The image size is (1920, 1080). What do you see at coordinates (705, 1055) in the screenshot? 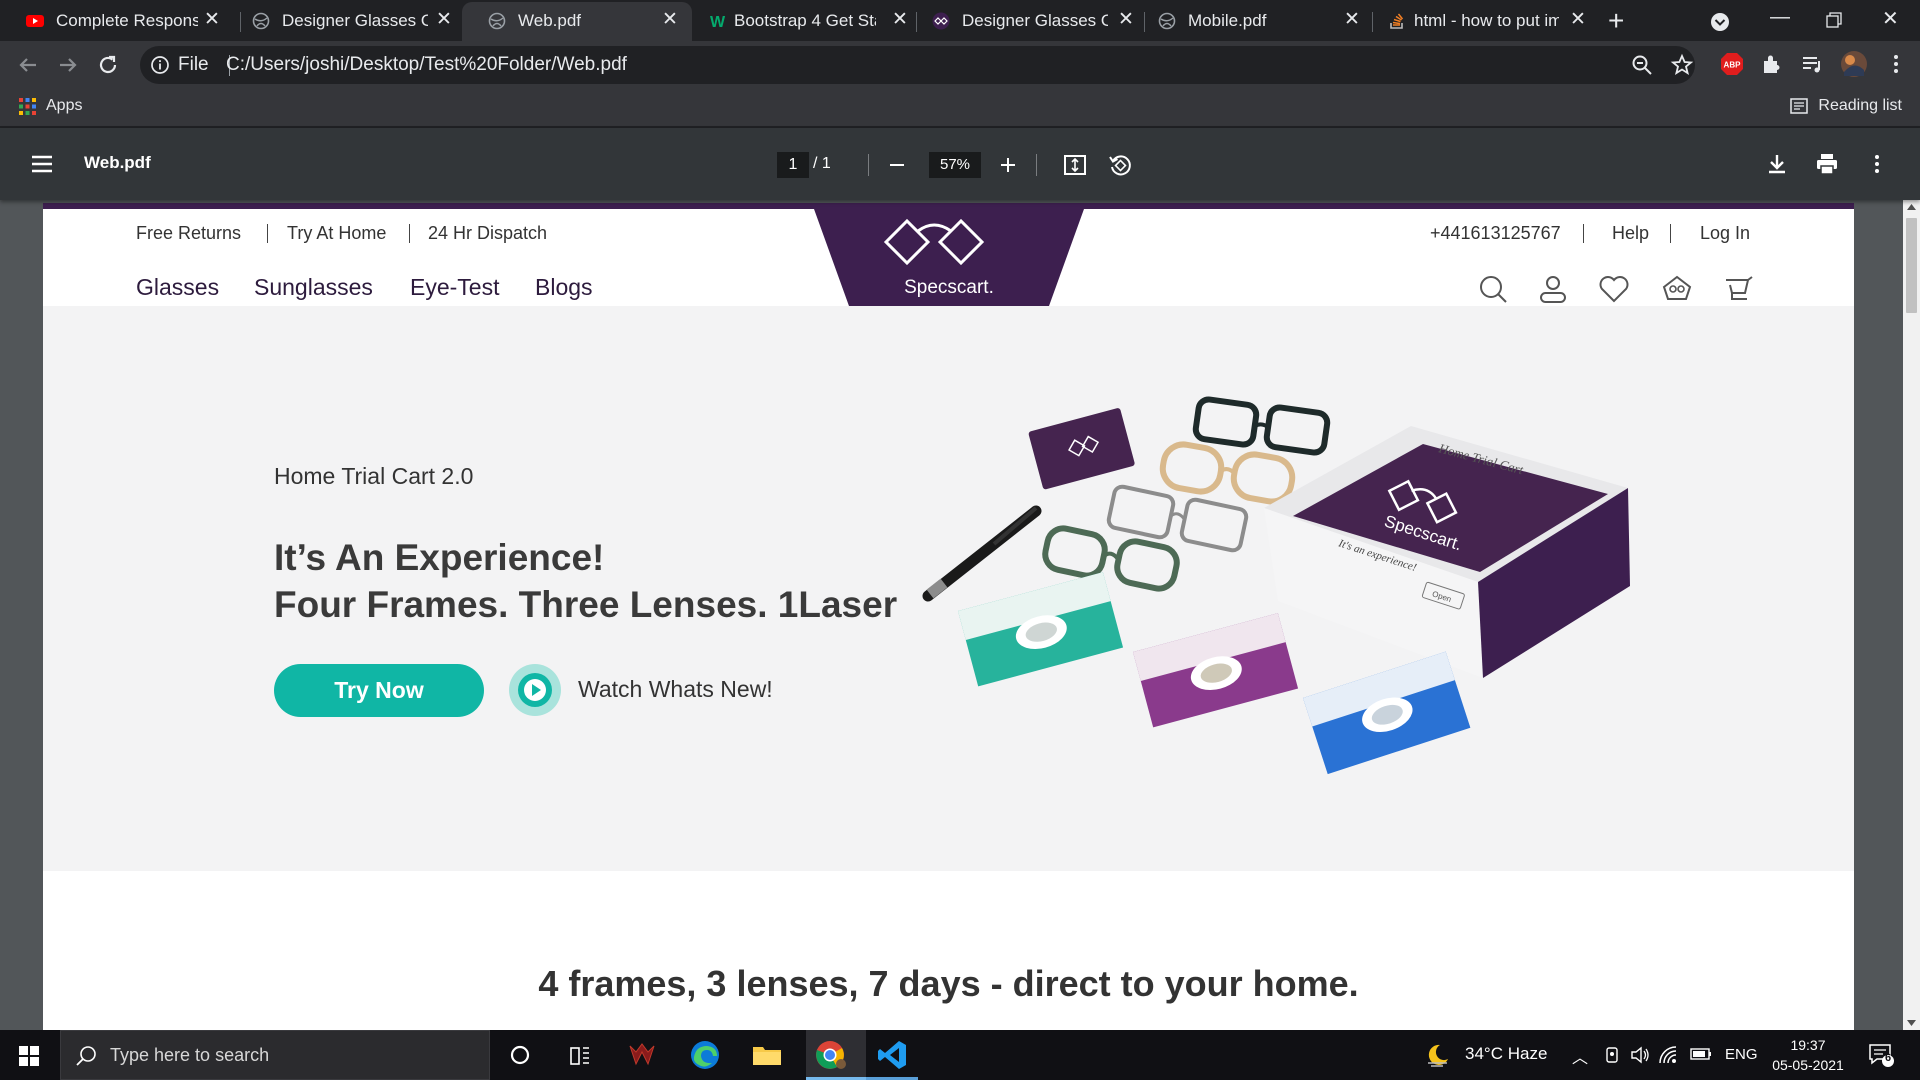
I see `edge-icon` at bounding box center [705, 1055].